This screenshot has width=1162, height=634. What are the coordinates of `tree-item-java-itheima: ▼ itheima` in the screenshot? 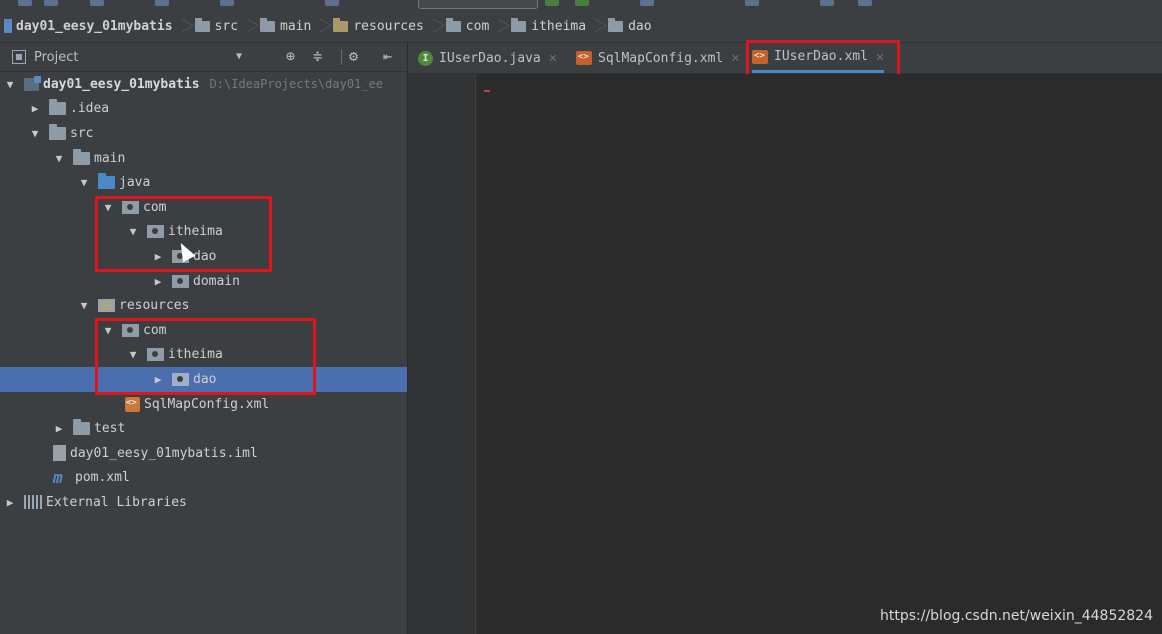 It's located at (203, 232).